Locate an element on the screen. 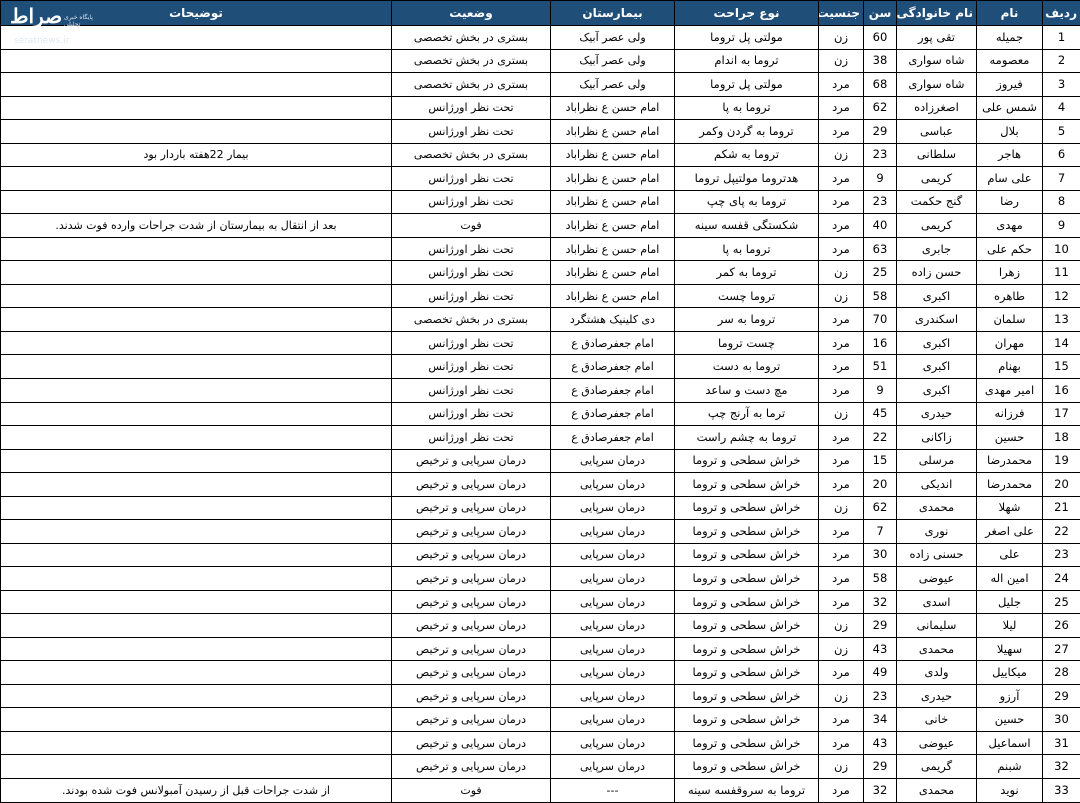  header-status: وضعیت is located at coordinates (471, 13).